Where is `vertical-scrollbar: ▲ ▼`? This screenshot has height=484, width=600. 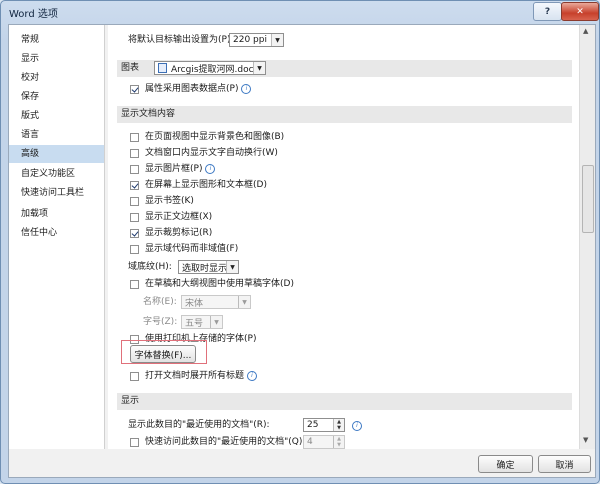
vertical-scrollbar: ▲ ▼ is located at coordinates (587, 237).